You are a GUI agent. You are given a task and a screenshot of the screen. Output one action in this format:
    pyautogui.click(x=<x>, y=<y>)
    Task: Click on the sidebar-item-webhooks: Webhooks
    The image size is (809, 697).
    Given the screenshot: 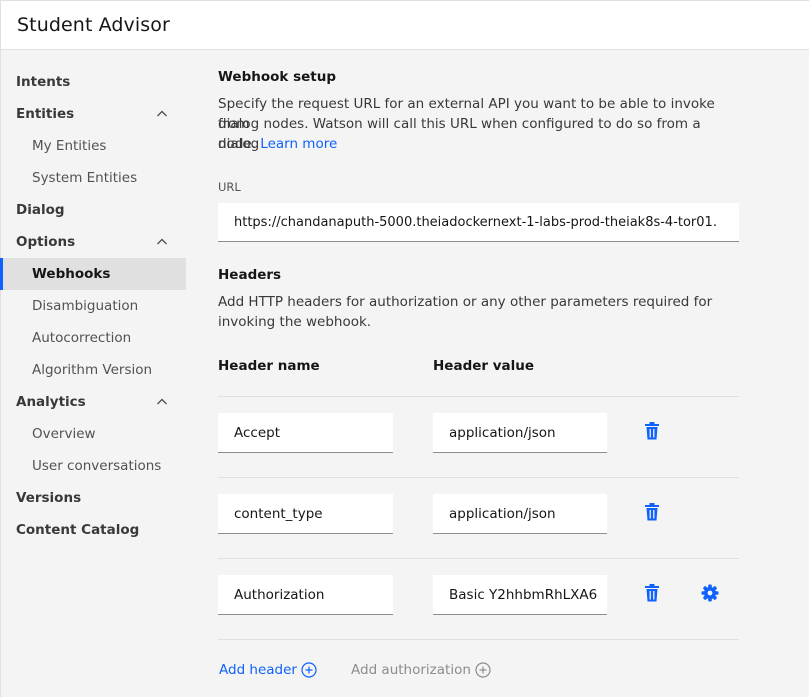 What is the action you would take?
    pyautogui.click(x=93, y=274)
    